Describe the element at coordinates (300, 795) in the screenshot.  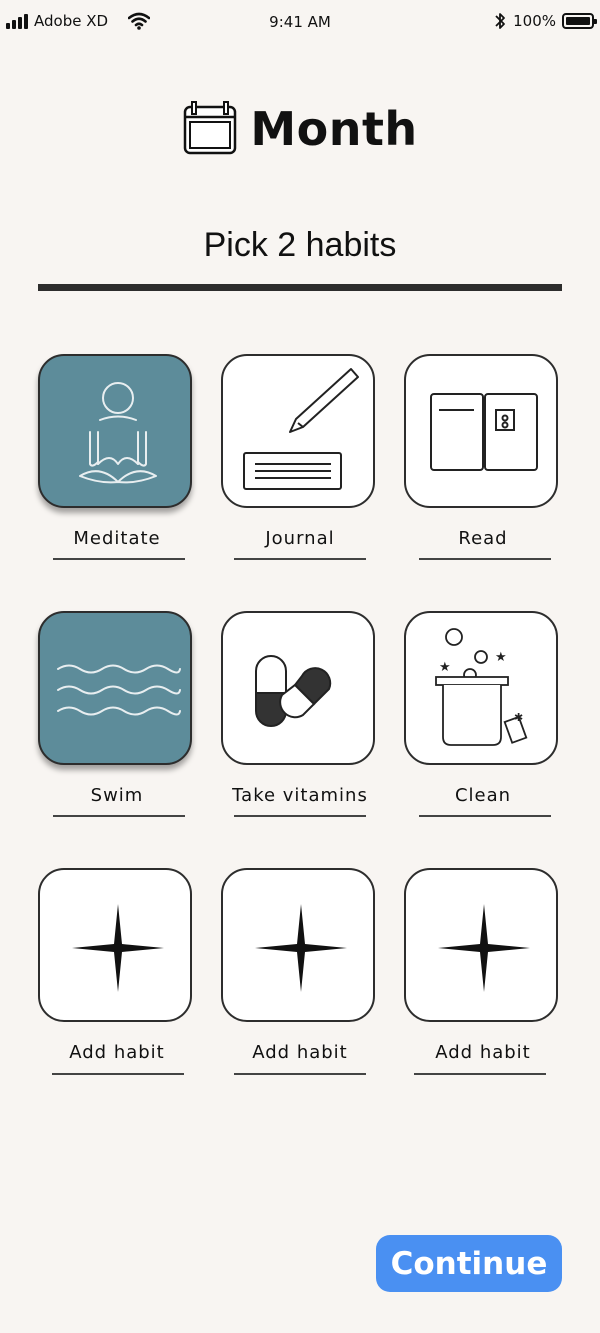
I see `habit-label-vitamins: Take vitamins` at that location.